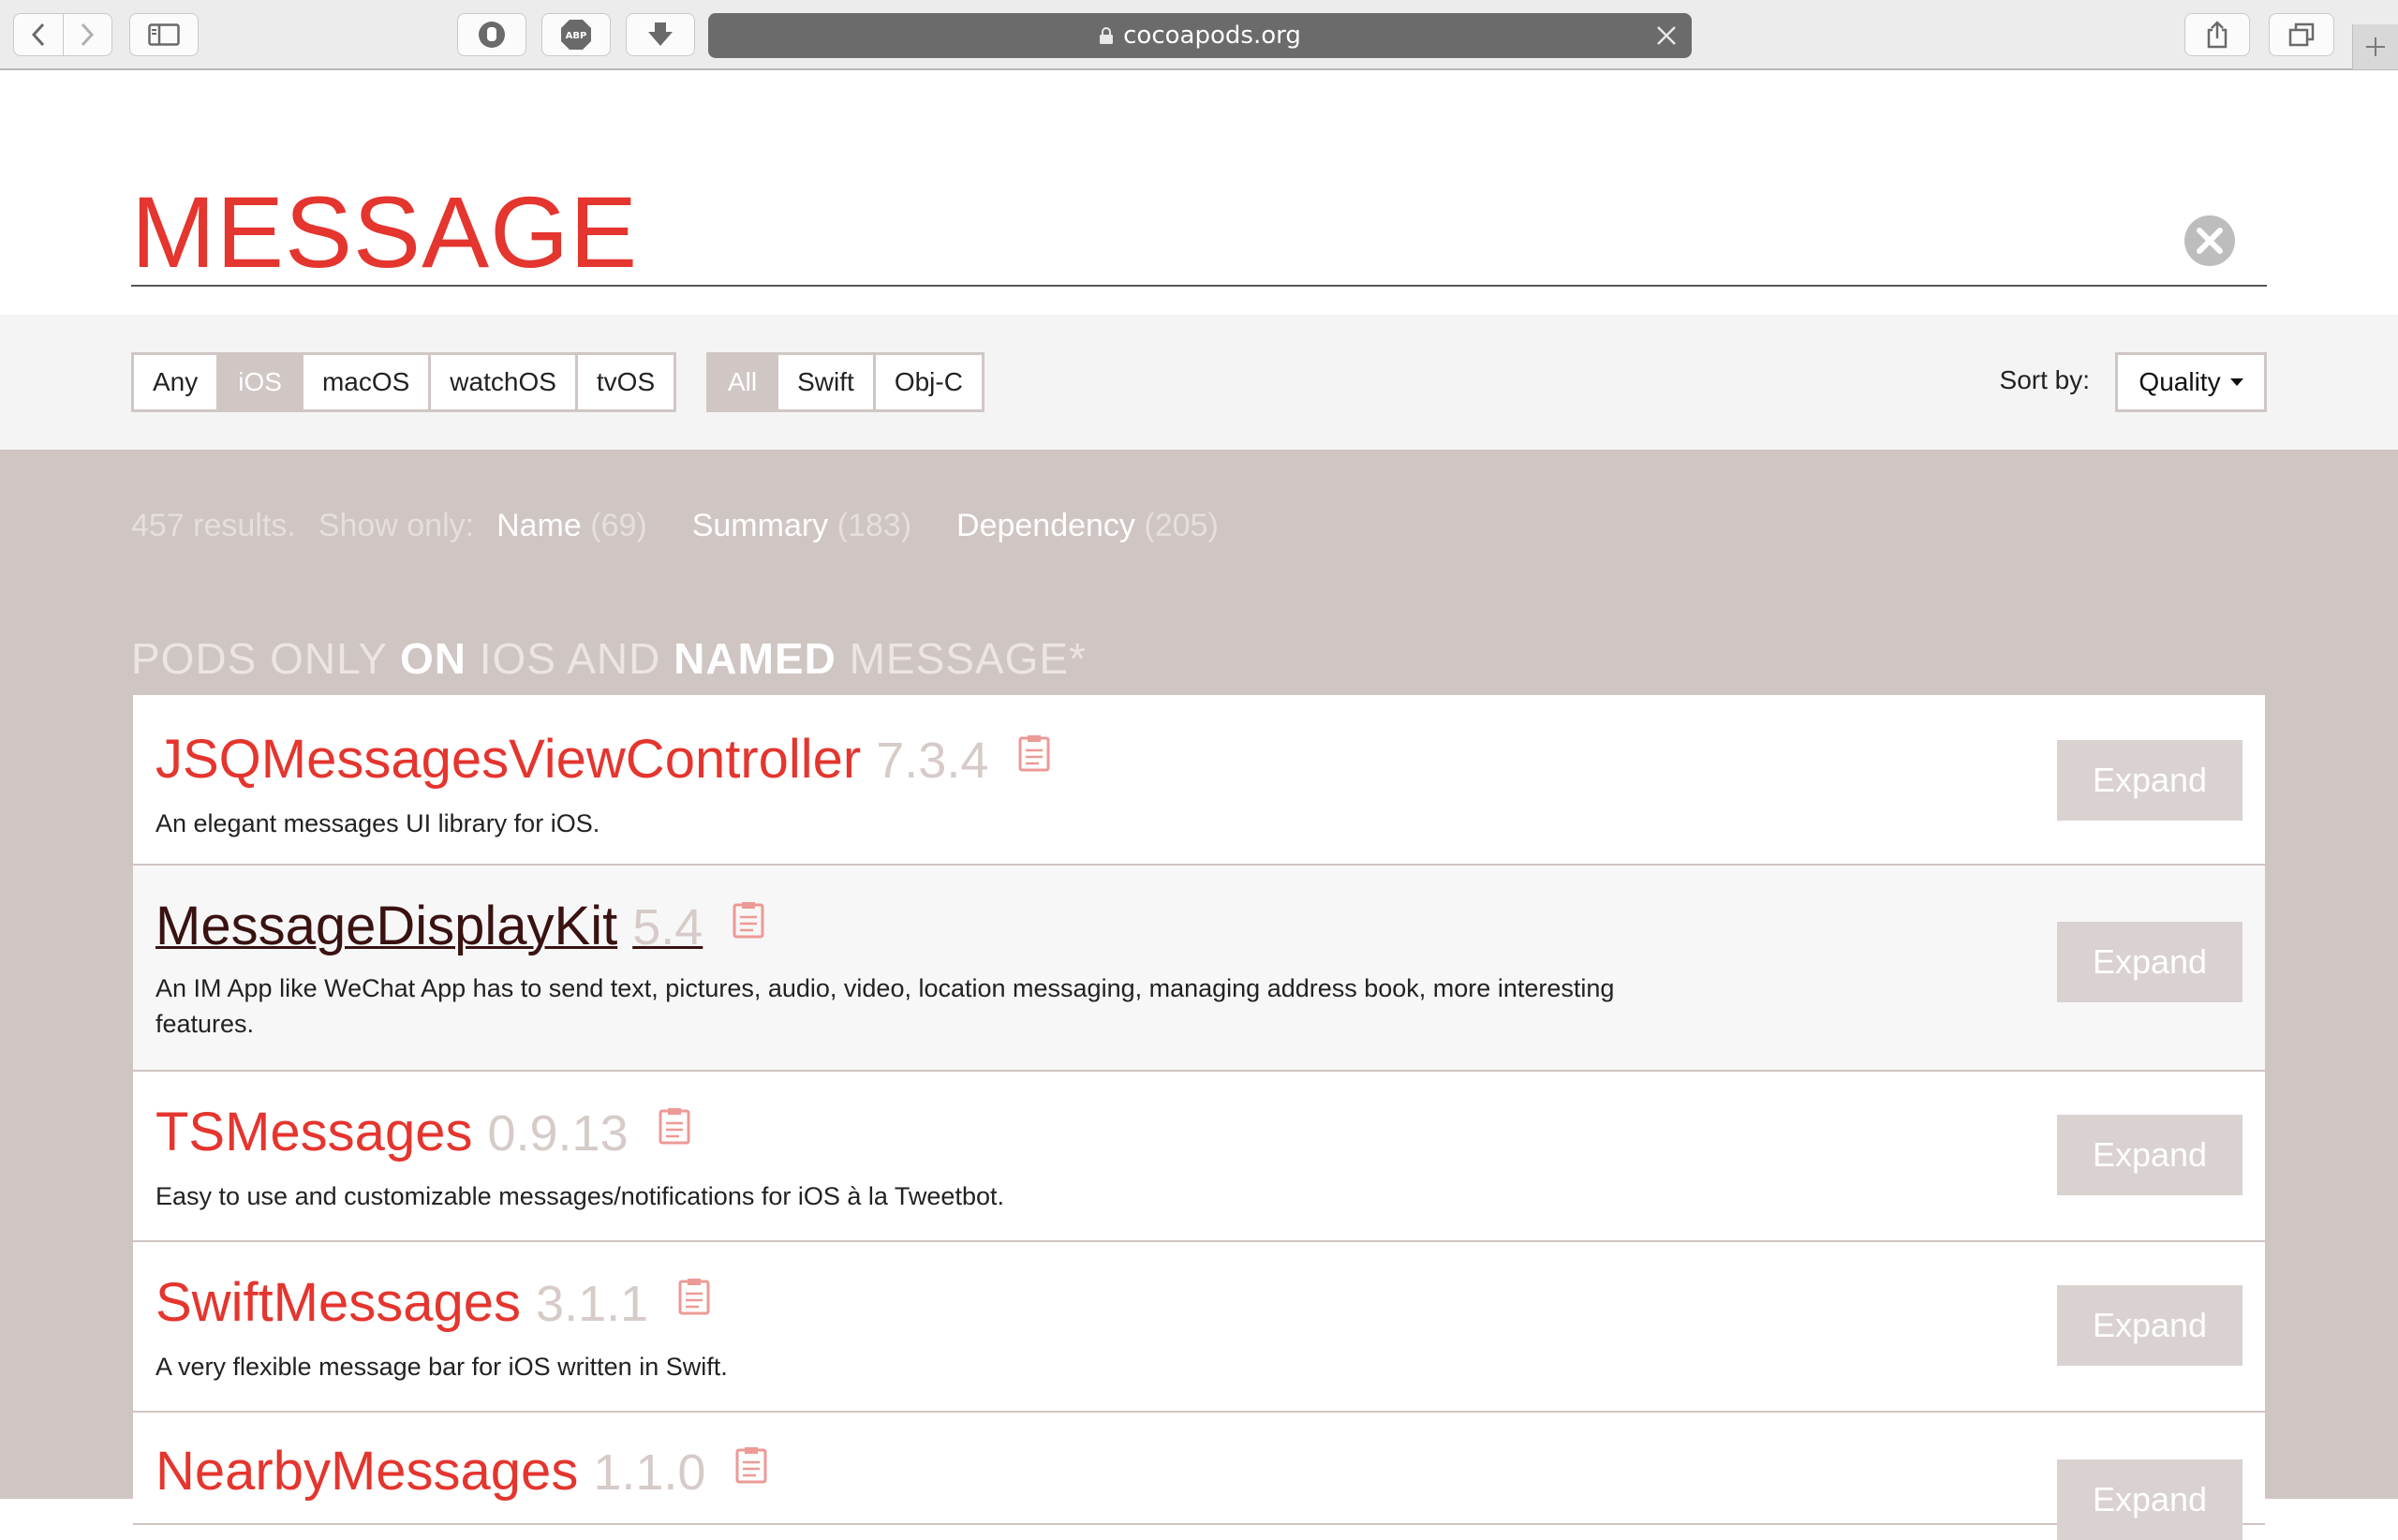 The height and width of the screenshot is (1540, 2398). I want to click on close-circle-icon, so click(2209, 240).